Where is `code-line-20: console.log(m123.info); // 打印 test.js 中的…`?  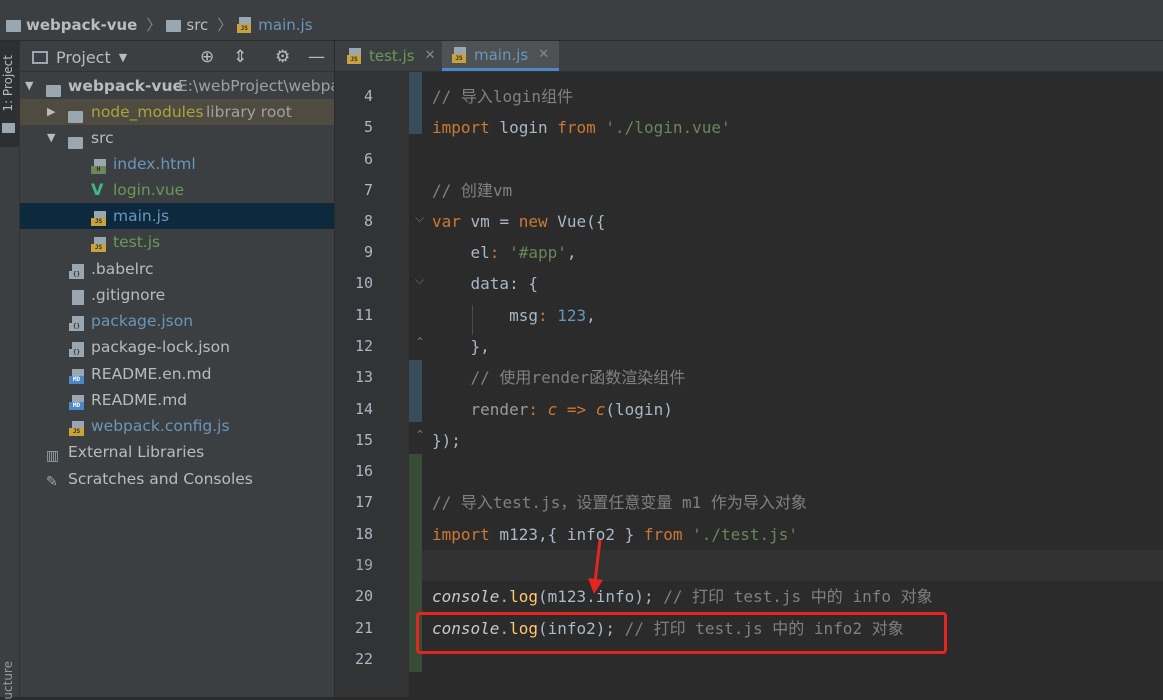 code-line-20: console.log(m123.info); // 打印 test.js 中的… is located at coordinates (682, 596).